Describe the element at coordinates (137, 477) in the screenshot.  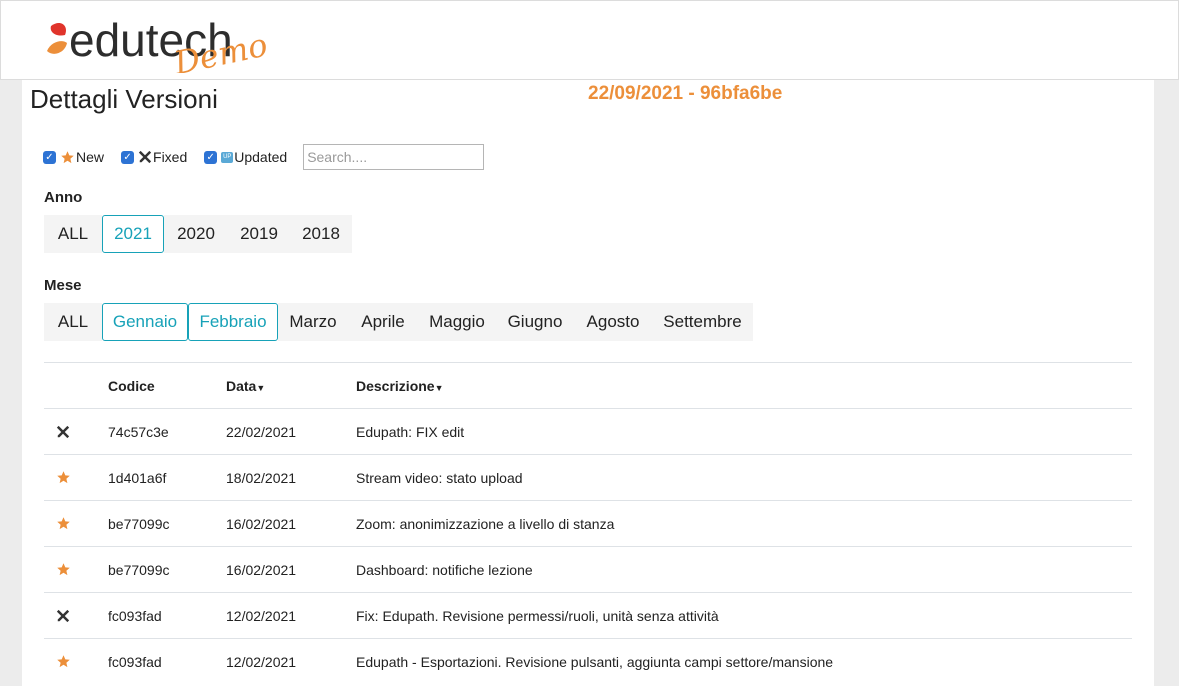
I see `row-codice: 1d401a6f` at that location.